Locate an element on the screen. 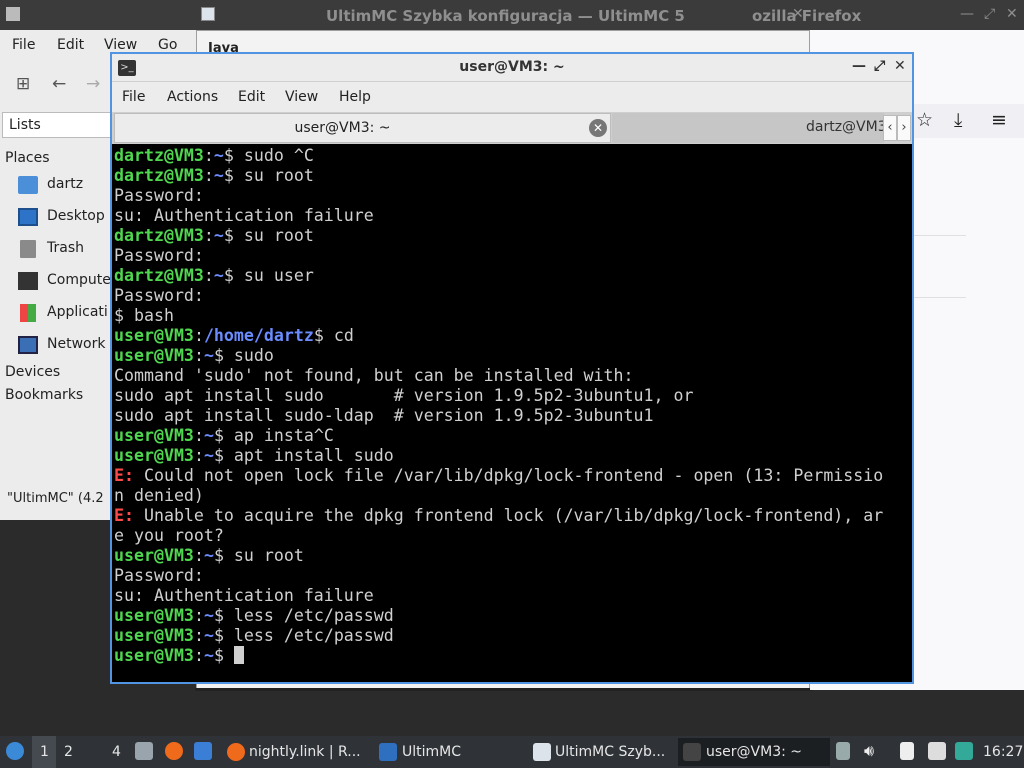 The width and height of the screenshot is (1024, 768). terminal-line: dartz@VM3:~$ sudo ^C is located at coordinates (512, 156).